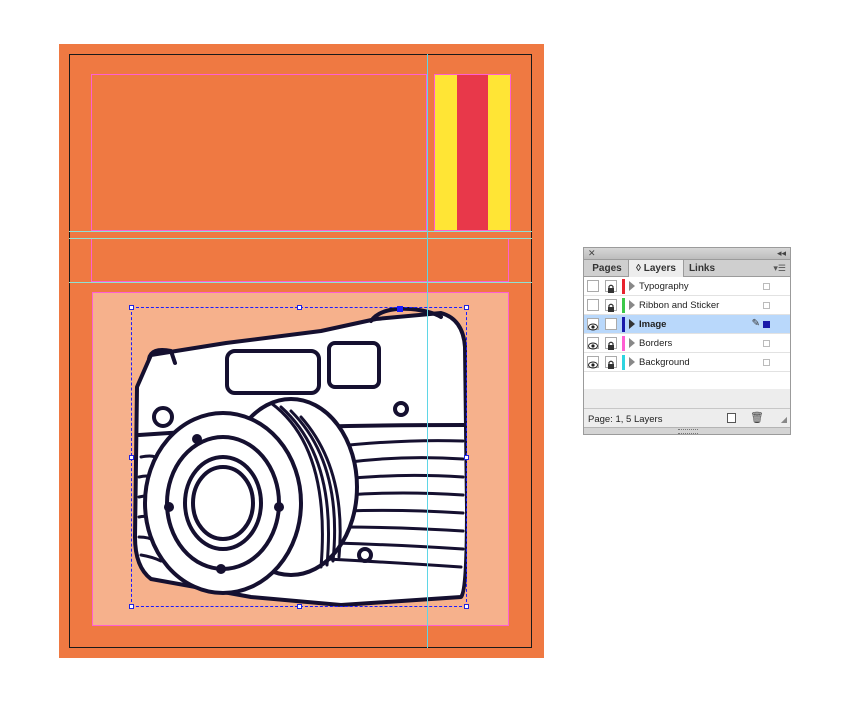  I want to click on panel-menu-icon: ▾☰, so click(779, 268).